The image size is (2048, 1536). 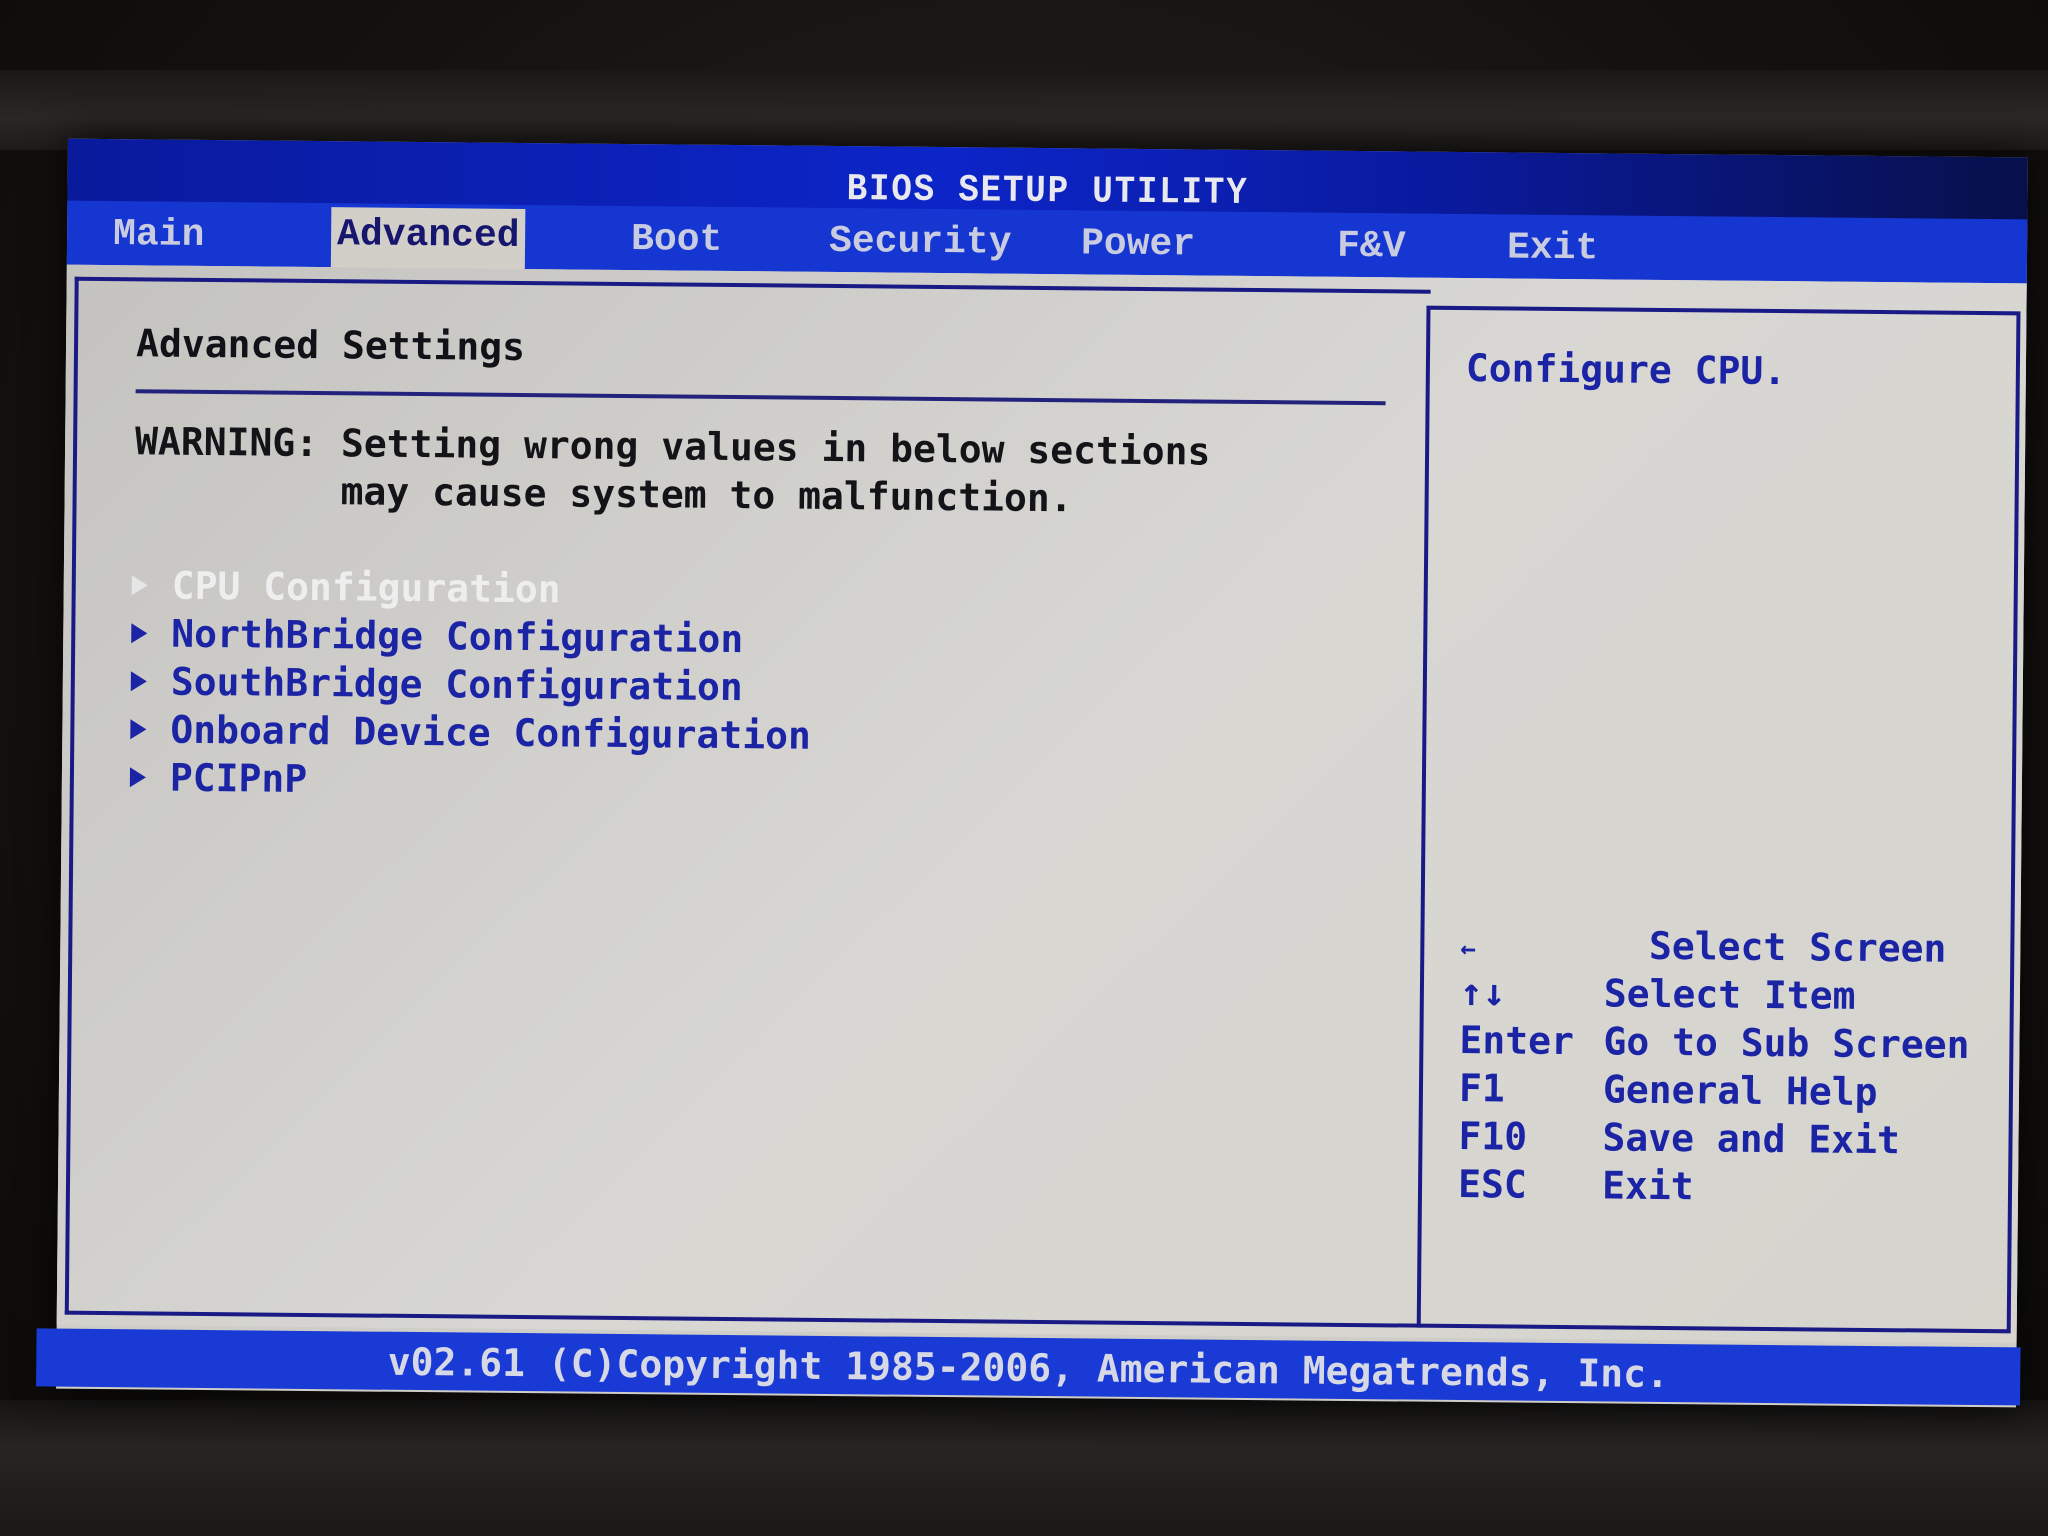 I want to click on key-label: F10, so click(x=1493, y=1136).